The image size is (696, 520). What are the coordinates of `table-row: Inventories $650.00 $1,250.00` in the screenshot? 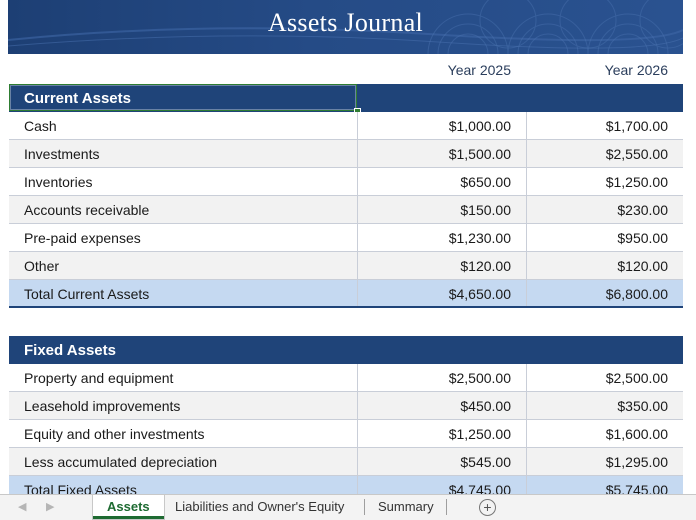 It's located at (346, 182).